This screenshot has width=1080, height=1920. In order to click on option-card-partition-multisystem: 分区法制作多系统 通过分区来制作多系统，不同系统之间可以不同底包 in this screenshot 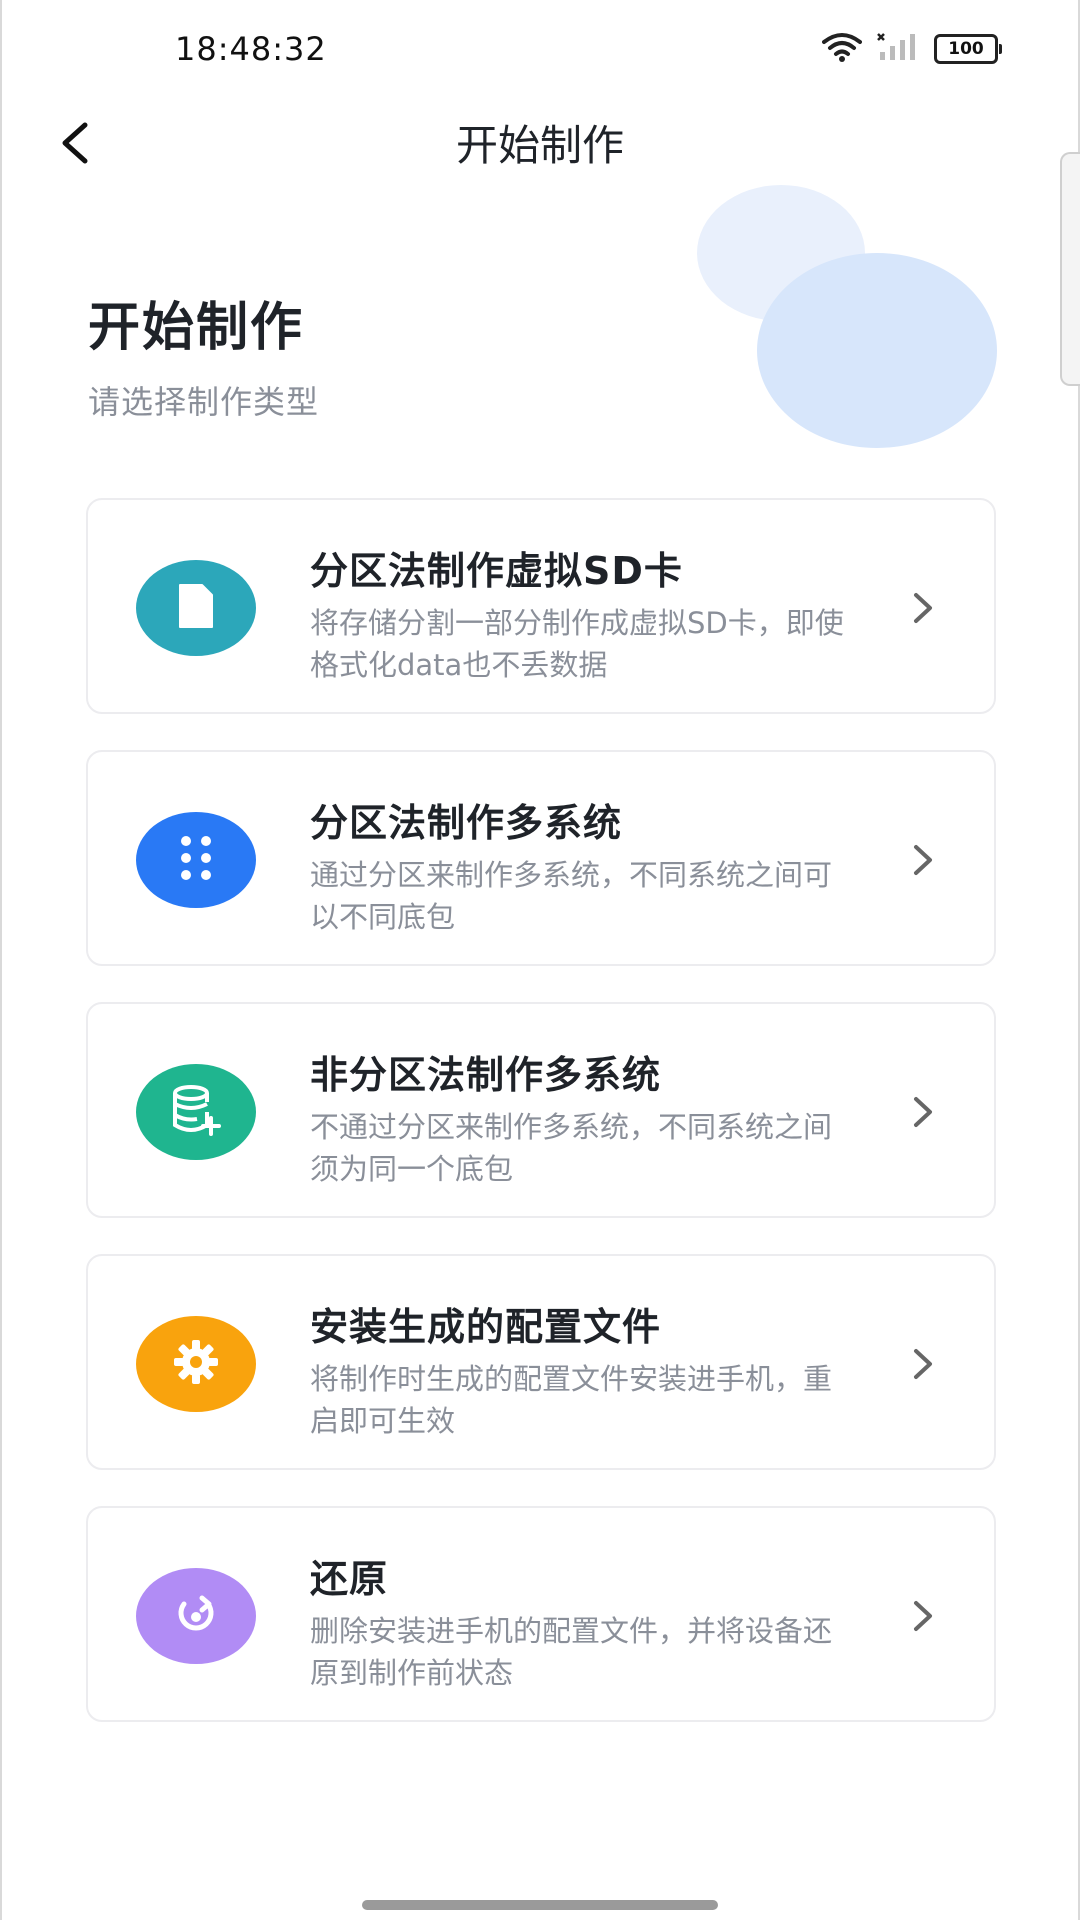, I will do `click(541, 858)`.